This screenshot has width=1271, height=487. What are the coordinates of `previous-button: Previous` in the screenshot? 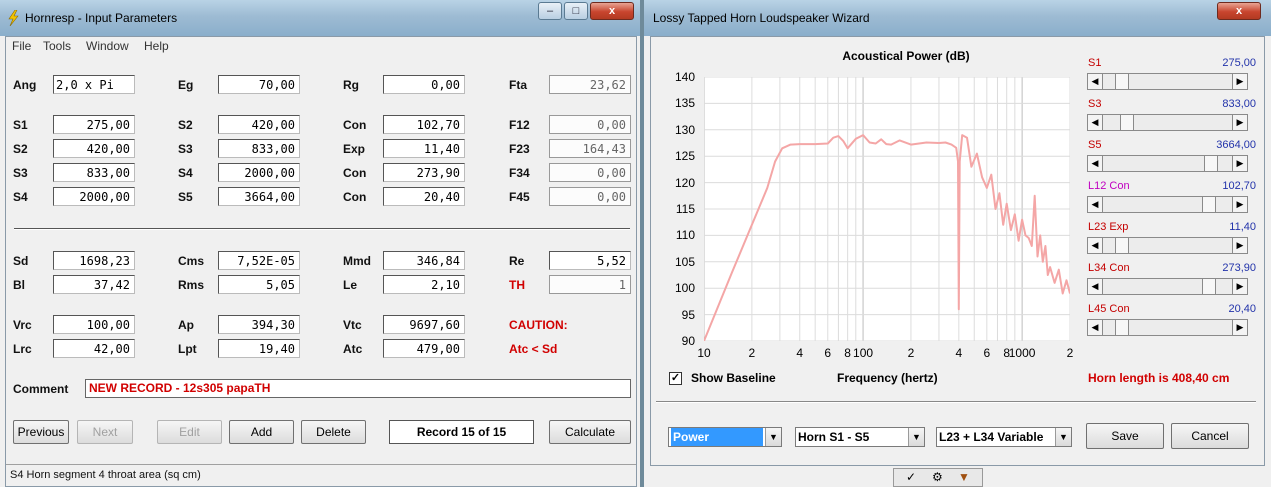 It's located at (41, 432).